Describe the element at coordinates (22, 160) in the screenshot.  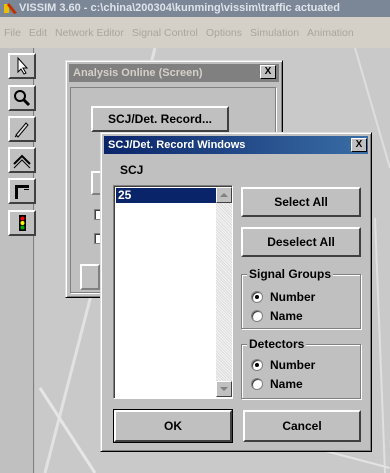
I see `links-icon` at that location.